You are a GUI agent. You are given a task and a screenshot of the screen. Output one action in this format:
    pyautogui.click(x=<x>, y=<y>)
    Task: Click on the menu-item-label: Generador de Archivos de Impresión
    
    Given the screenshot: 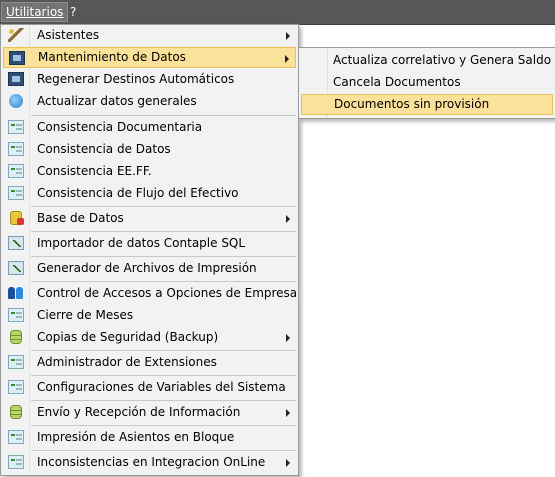 What is the action you would take?
    pyautogui.click(x=147, y=268)
    